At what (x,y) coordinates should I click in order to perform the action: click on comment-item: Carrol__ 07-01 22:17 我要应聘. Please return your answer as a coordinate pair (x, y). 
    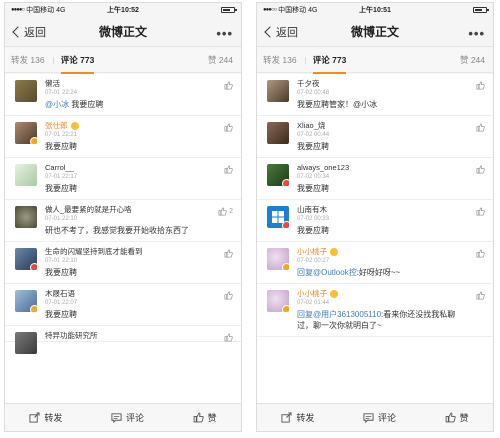
    Looking at the image, I should click on (123, 179).